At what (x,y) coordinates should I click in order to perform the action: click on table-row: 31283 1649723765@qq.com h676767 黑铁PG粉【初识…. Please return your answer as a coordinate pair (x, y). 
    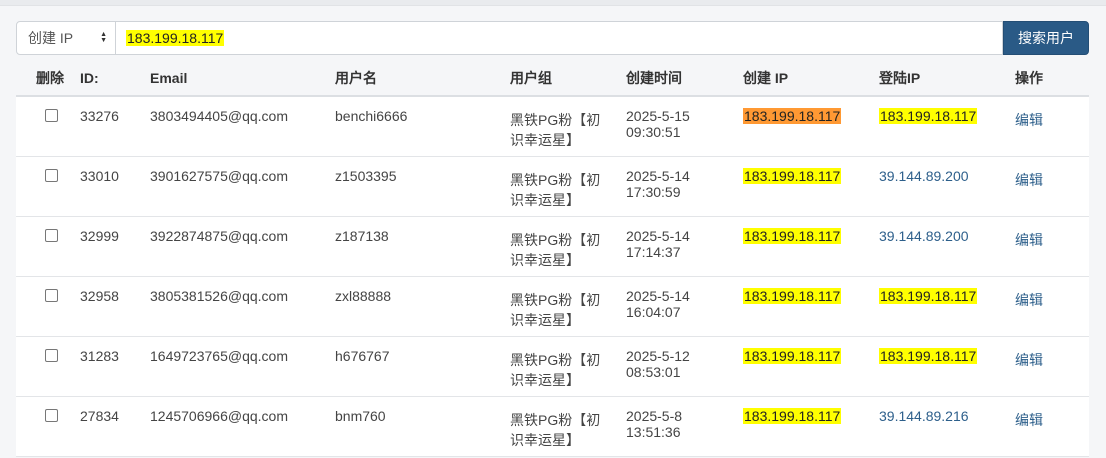
    Looking at the image, I should click on (552, 366).